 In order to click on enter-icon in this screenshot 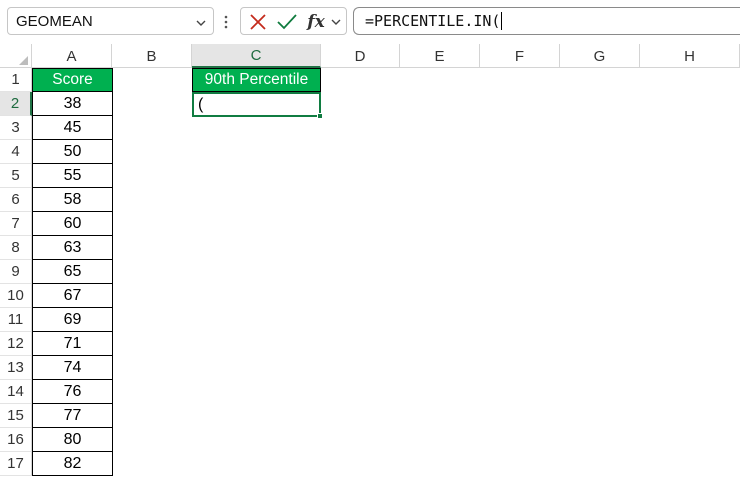, I will do `click(287, 22)`.